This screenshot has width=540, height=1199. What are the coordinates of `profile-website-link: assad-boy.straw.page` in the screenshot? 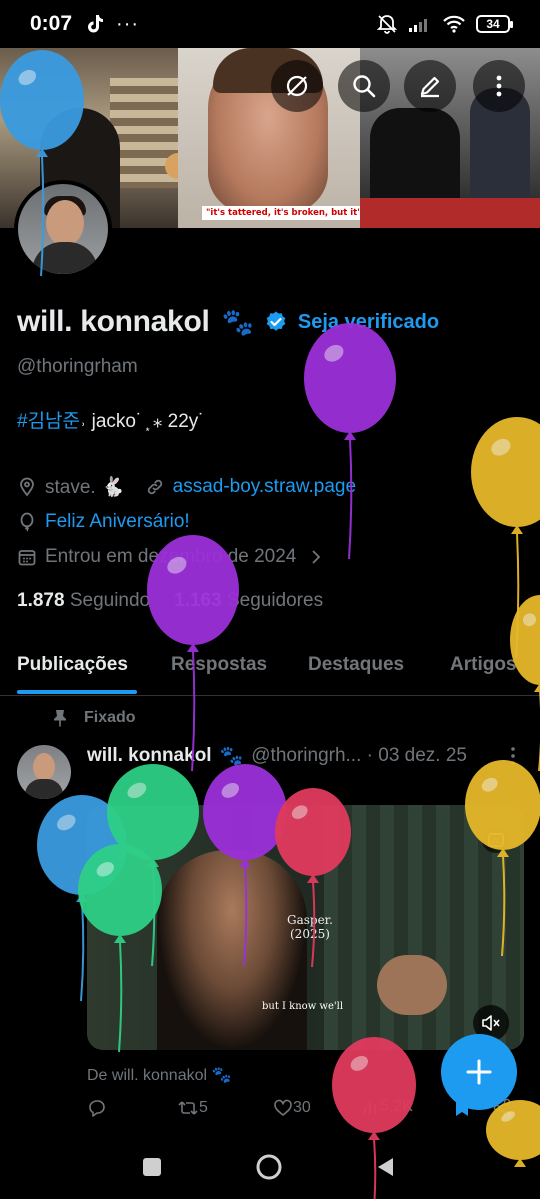 It's located at (264, 487).